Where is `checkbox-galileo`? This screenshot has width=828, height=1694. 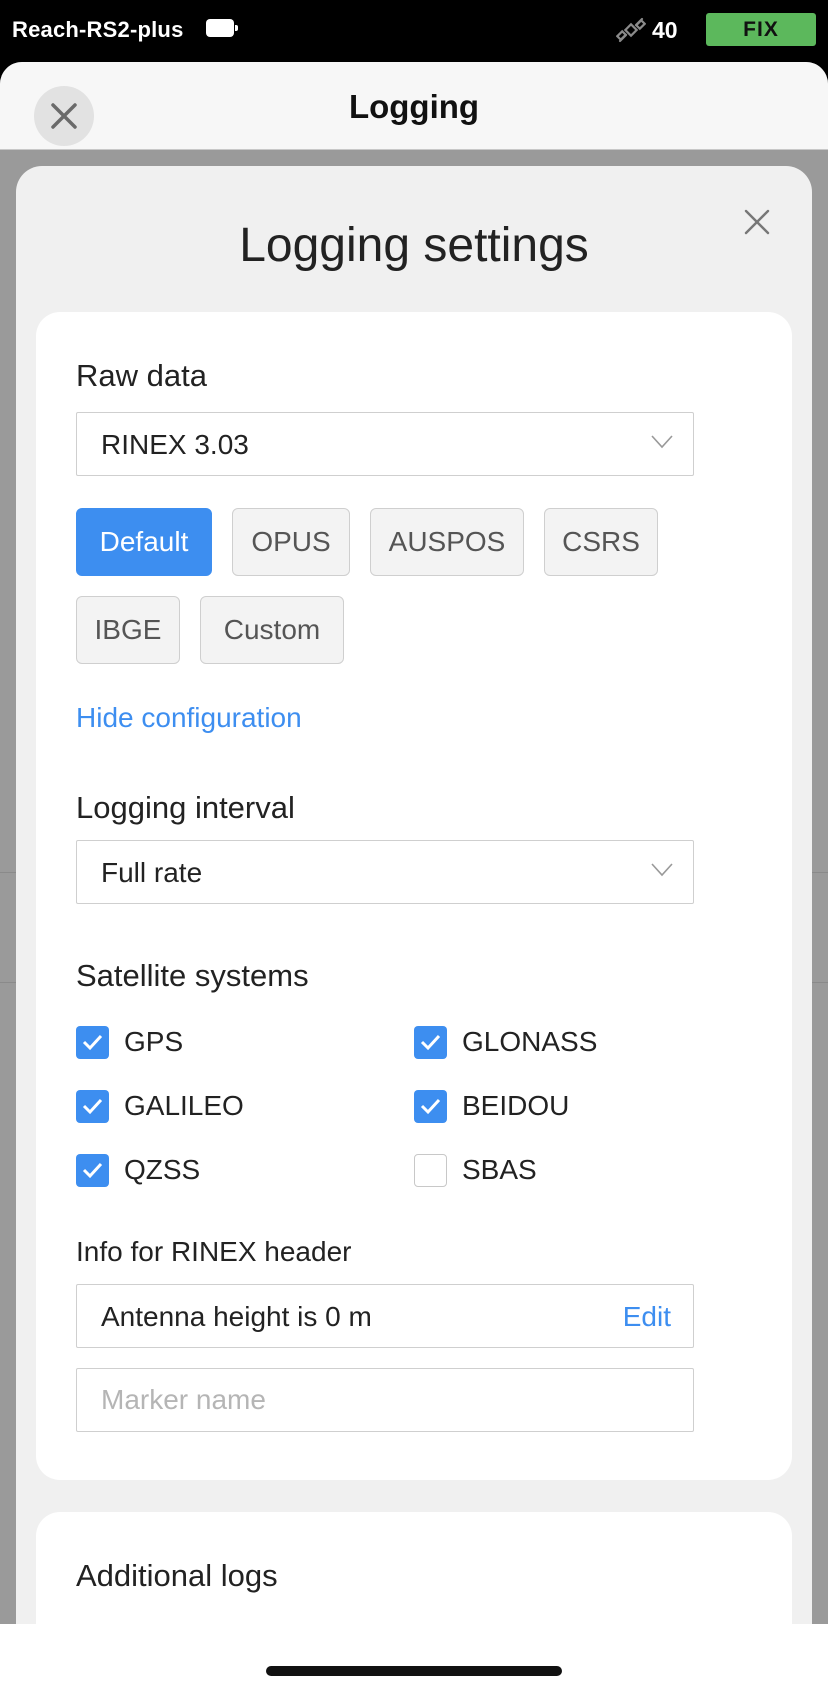 checkbox-galileo is located at coordinates (92, 1106).